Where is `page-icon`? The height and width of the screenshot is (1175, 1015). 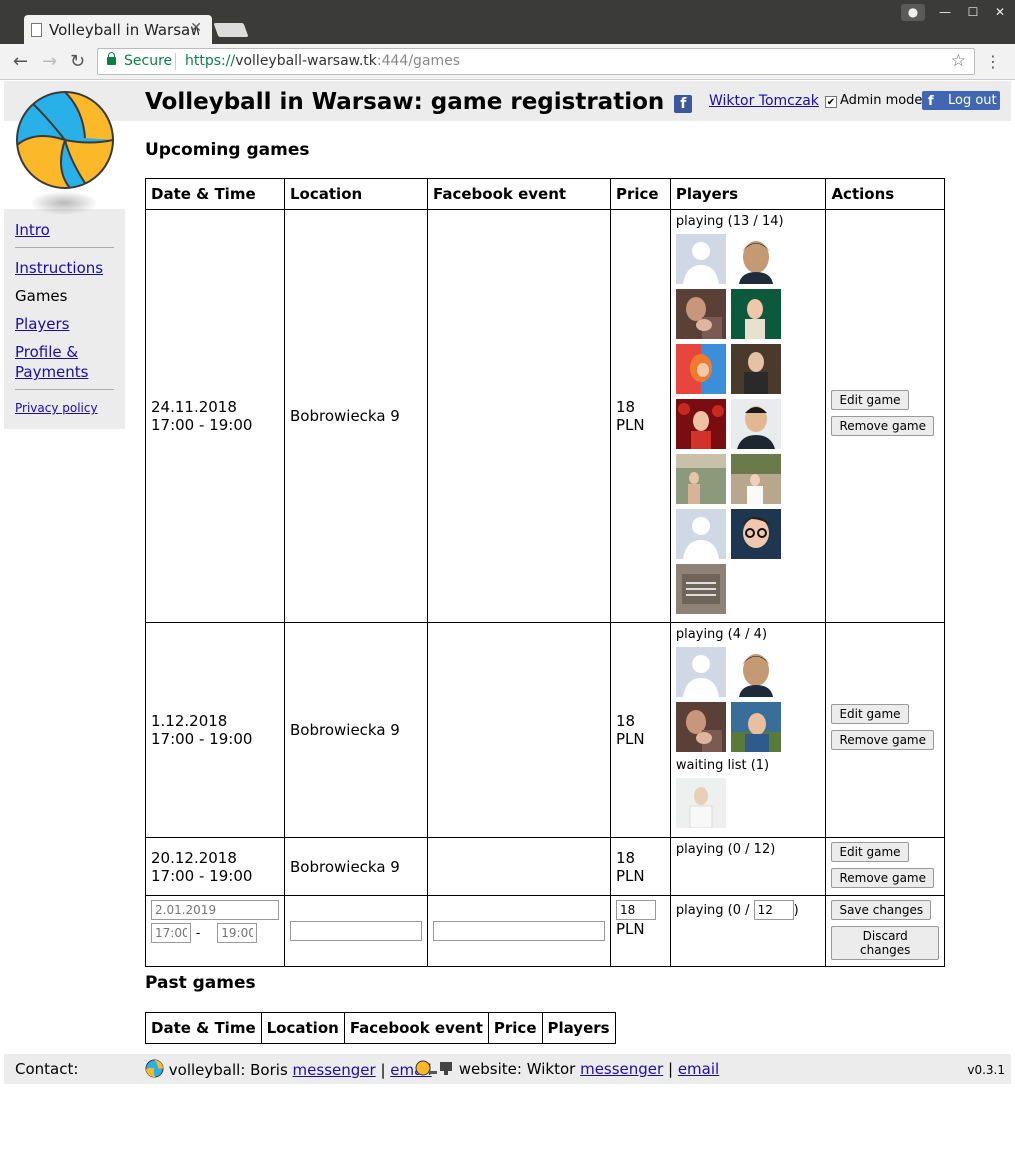
page-icon is located at coordinates (36, 30).